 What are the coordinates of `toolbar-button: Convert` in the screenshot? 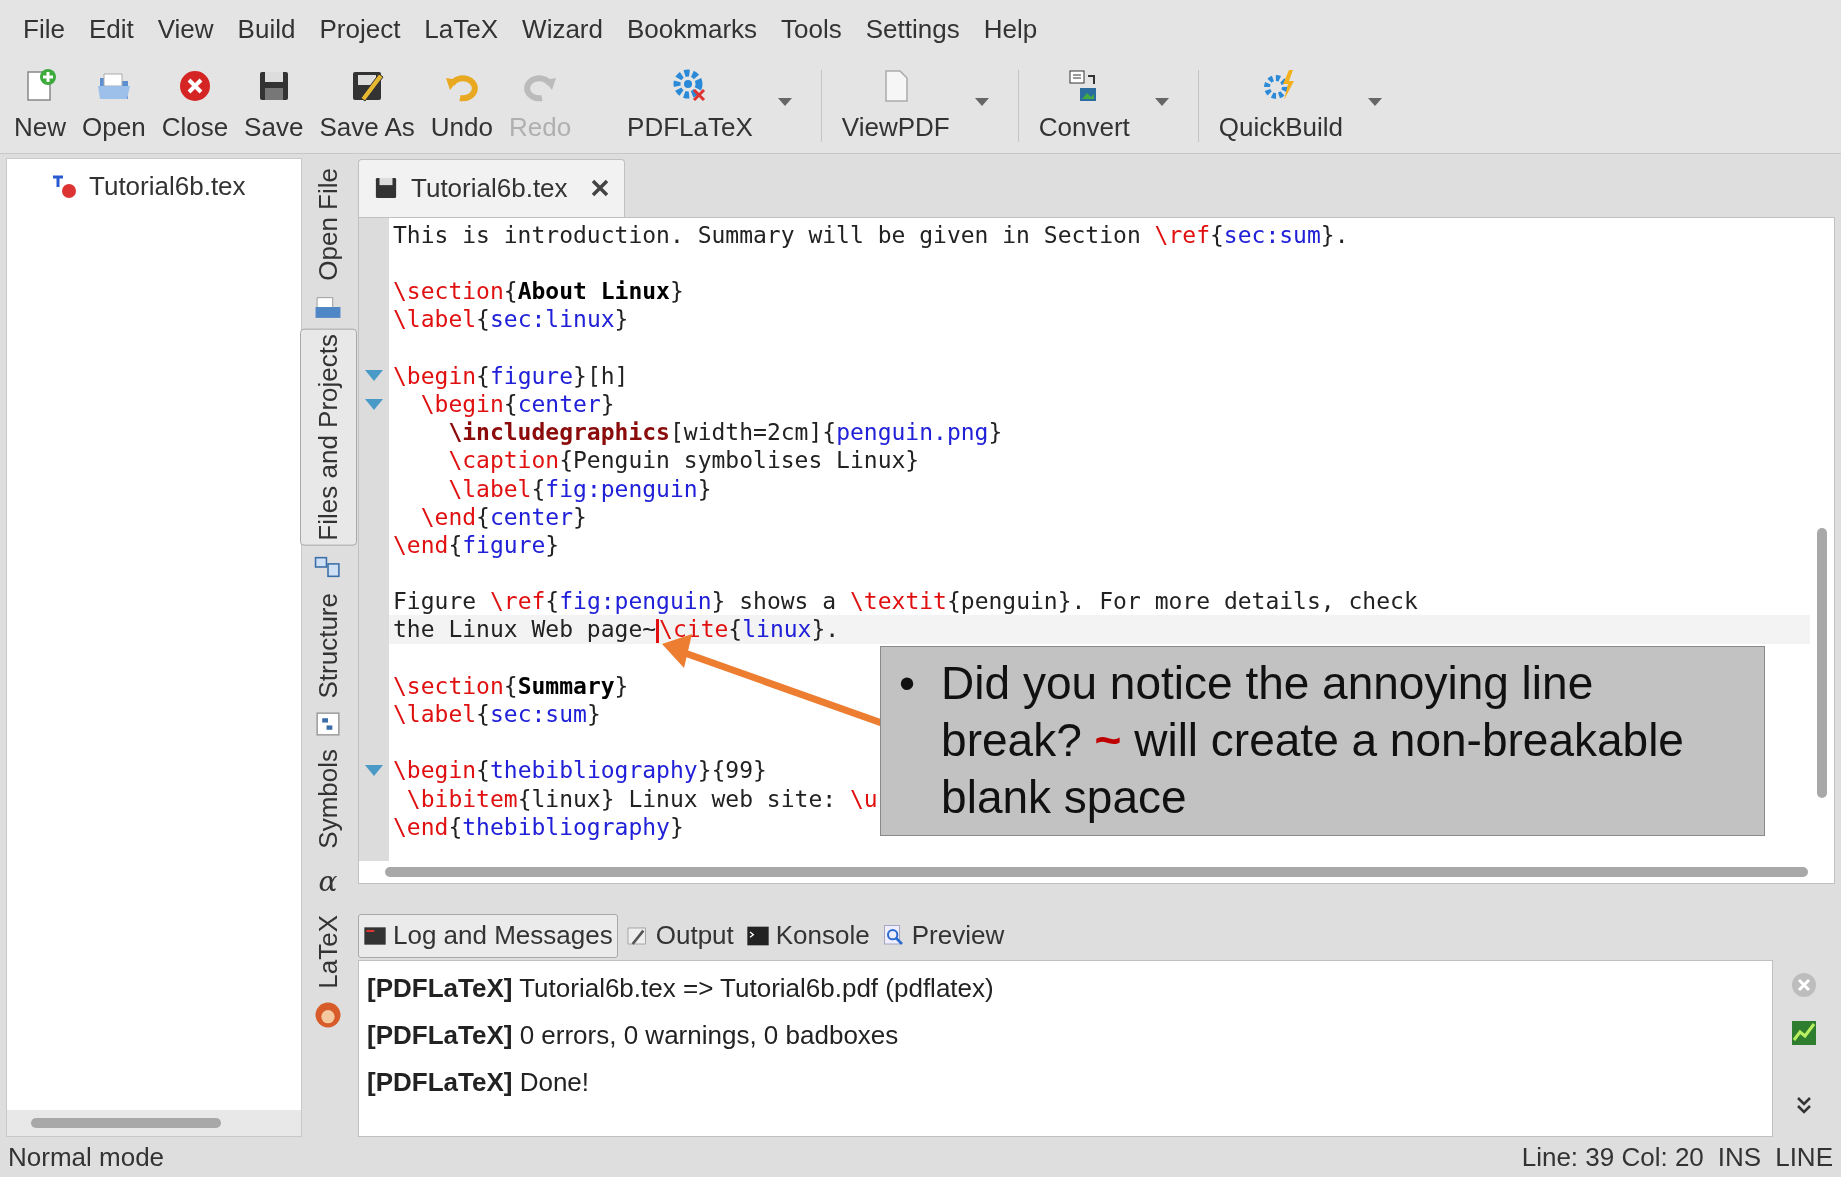 It's located at (1084, 105).